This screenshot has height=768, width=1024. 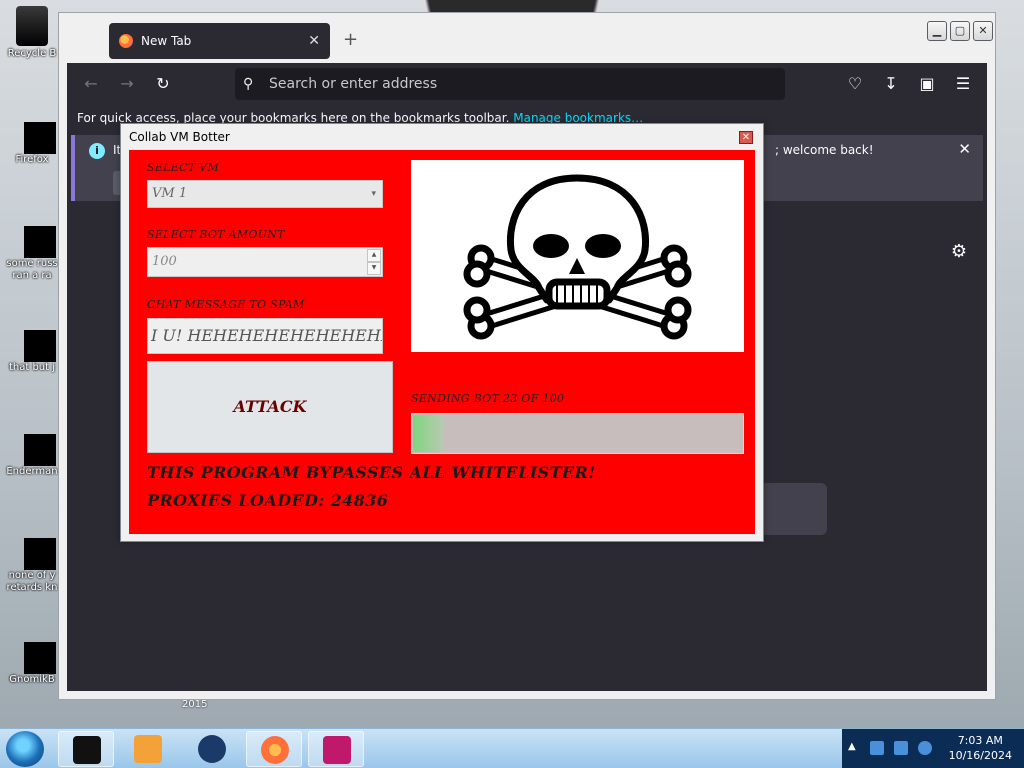 I want to click on maximize-button: ▢, so click(x=960, y=31).